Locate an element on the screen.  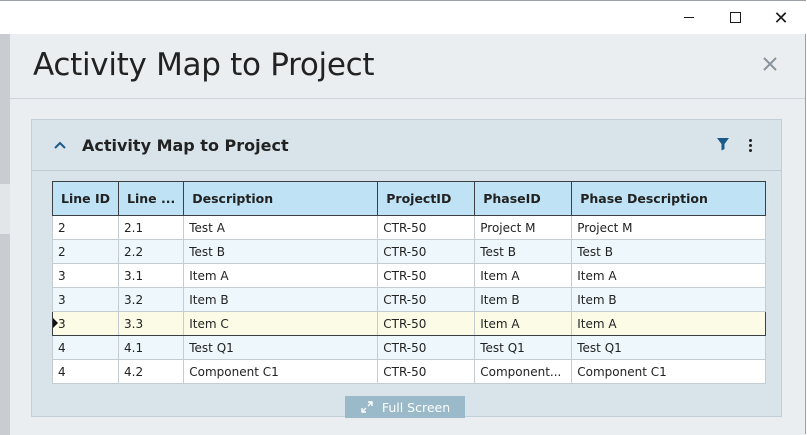
maximize-icon is located at coordinates (735, 17).